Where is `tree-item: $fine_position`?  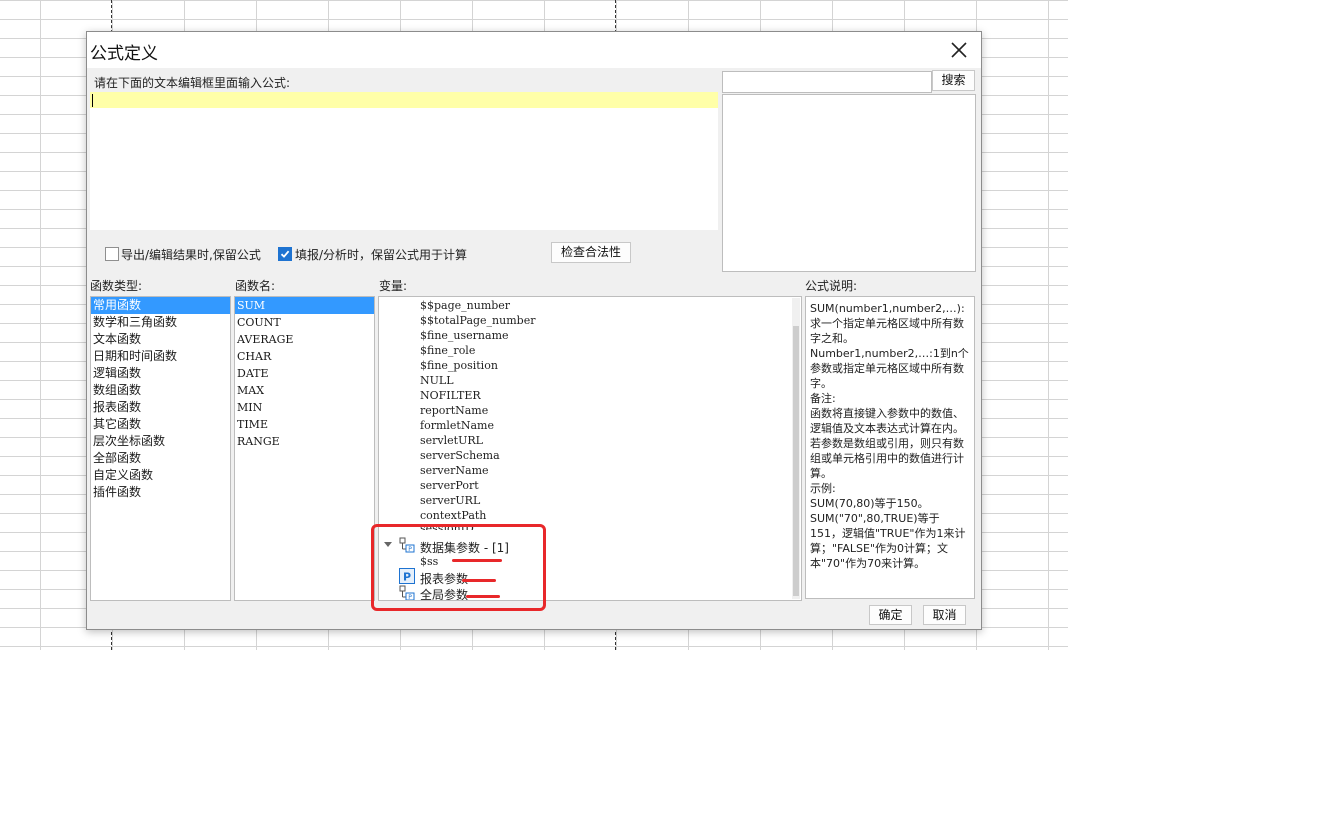
tree-item: $fine_position is located at coordinates (459, 365).